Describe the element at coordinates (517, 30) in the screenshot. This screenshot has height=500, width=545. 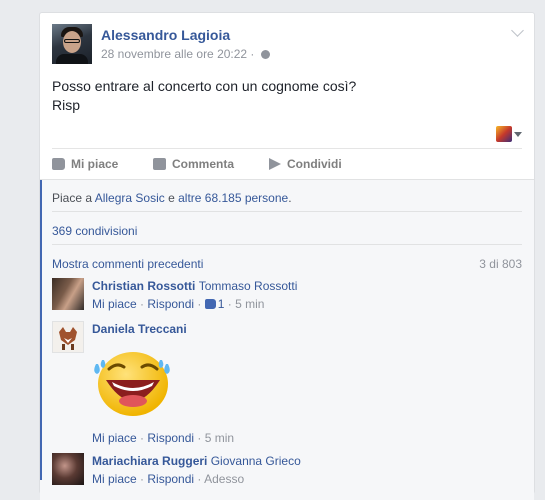
I see `chevron-down-icon` at that location.